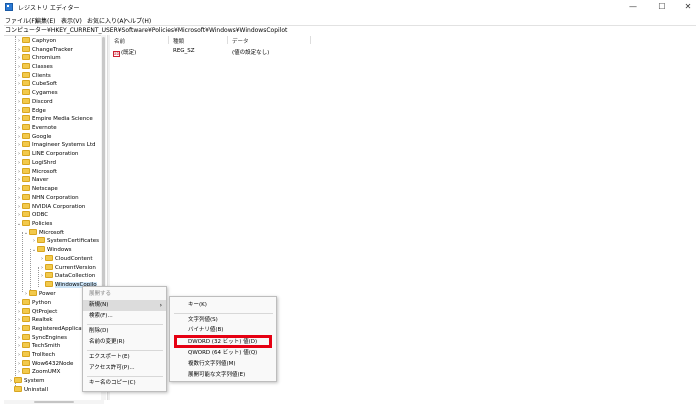 This screenshot has width=700, height=408. I want to click on tree-item: › Netscape, so click(37, 189).